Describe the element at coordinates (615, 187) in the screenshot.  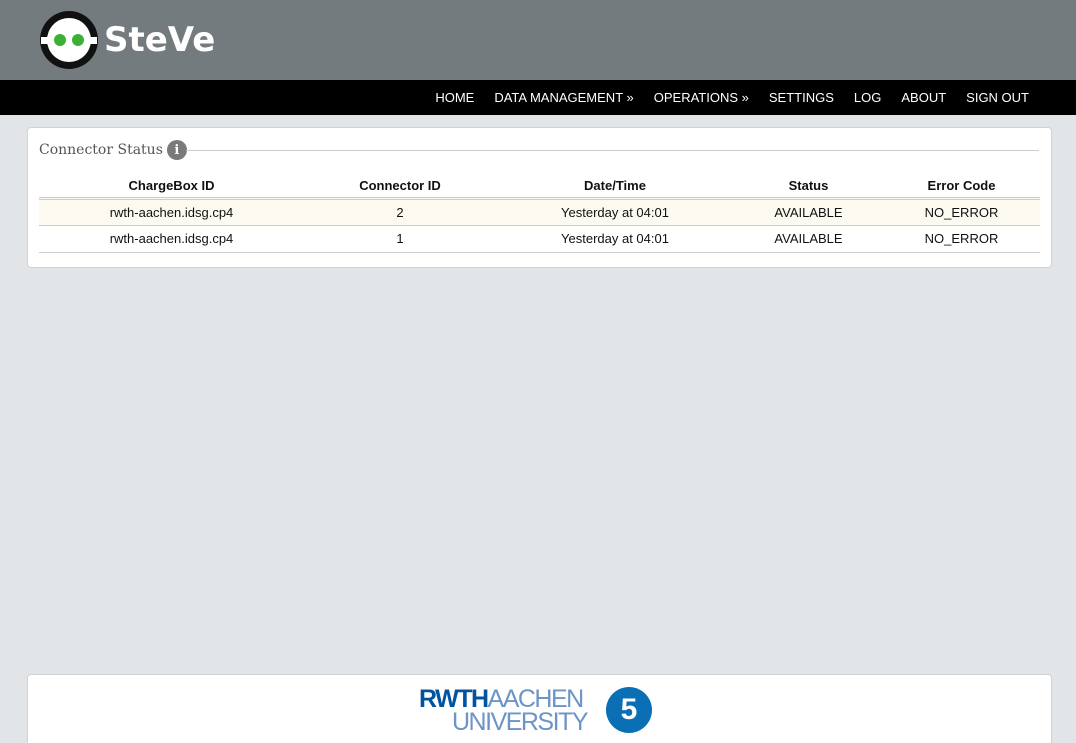
I see `column-header-date-time: Date/Time` at that location.